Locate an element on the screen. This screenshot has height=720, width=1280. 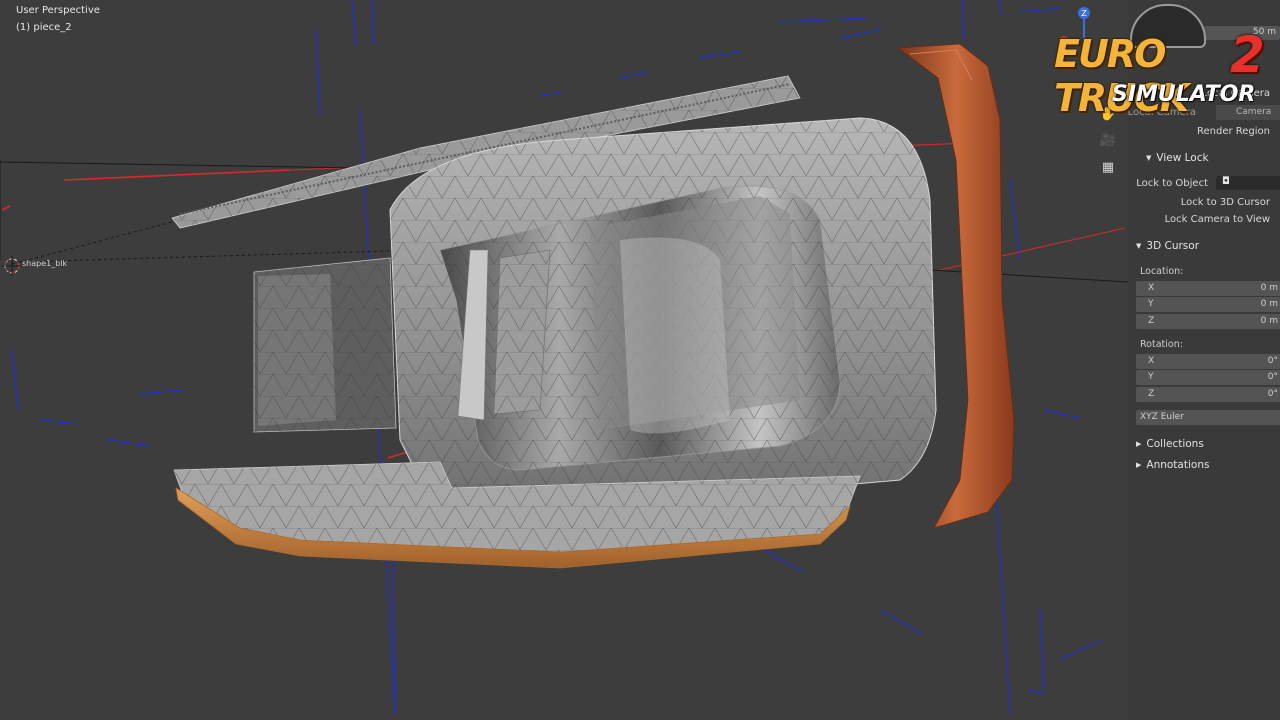
collections-header: ▶ Collections is located at coordinates (1170, 444).